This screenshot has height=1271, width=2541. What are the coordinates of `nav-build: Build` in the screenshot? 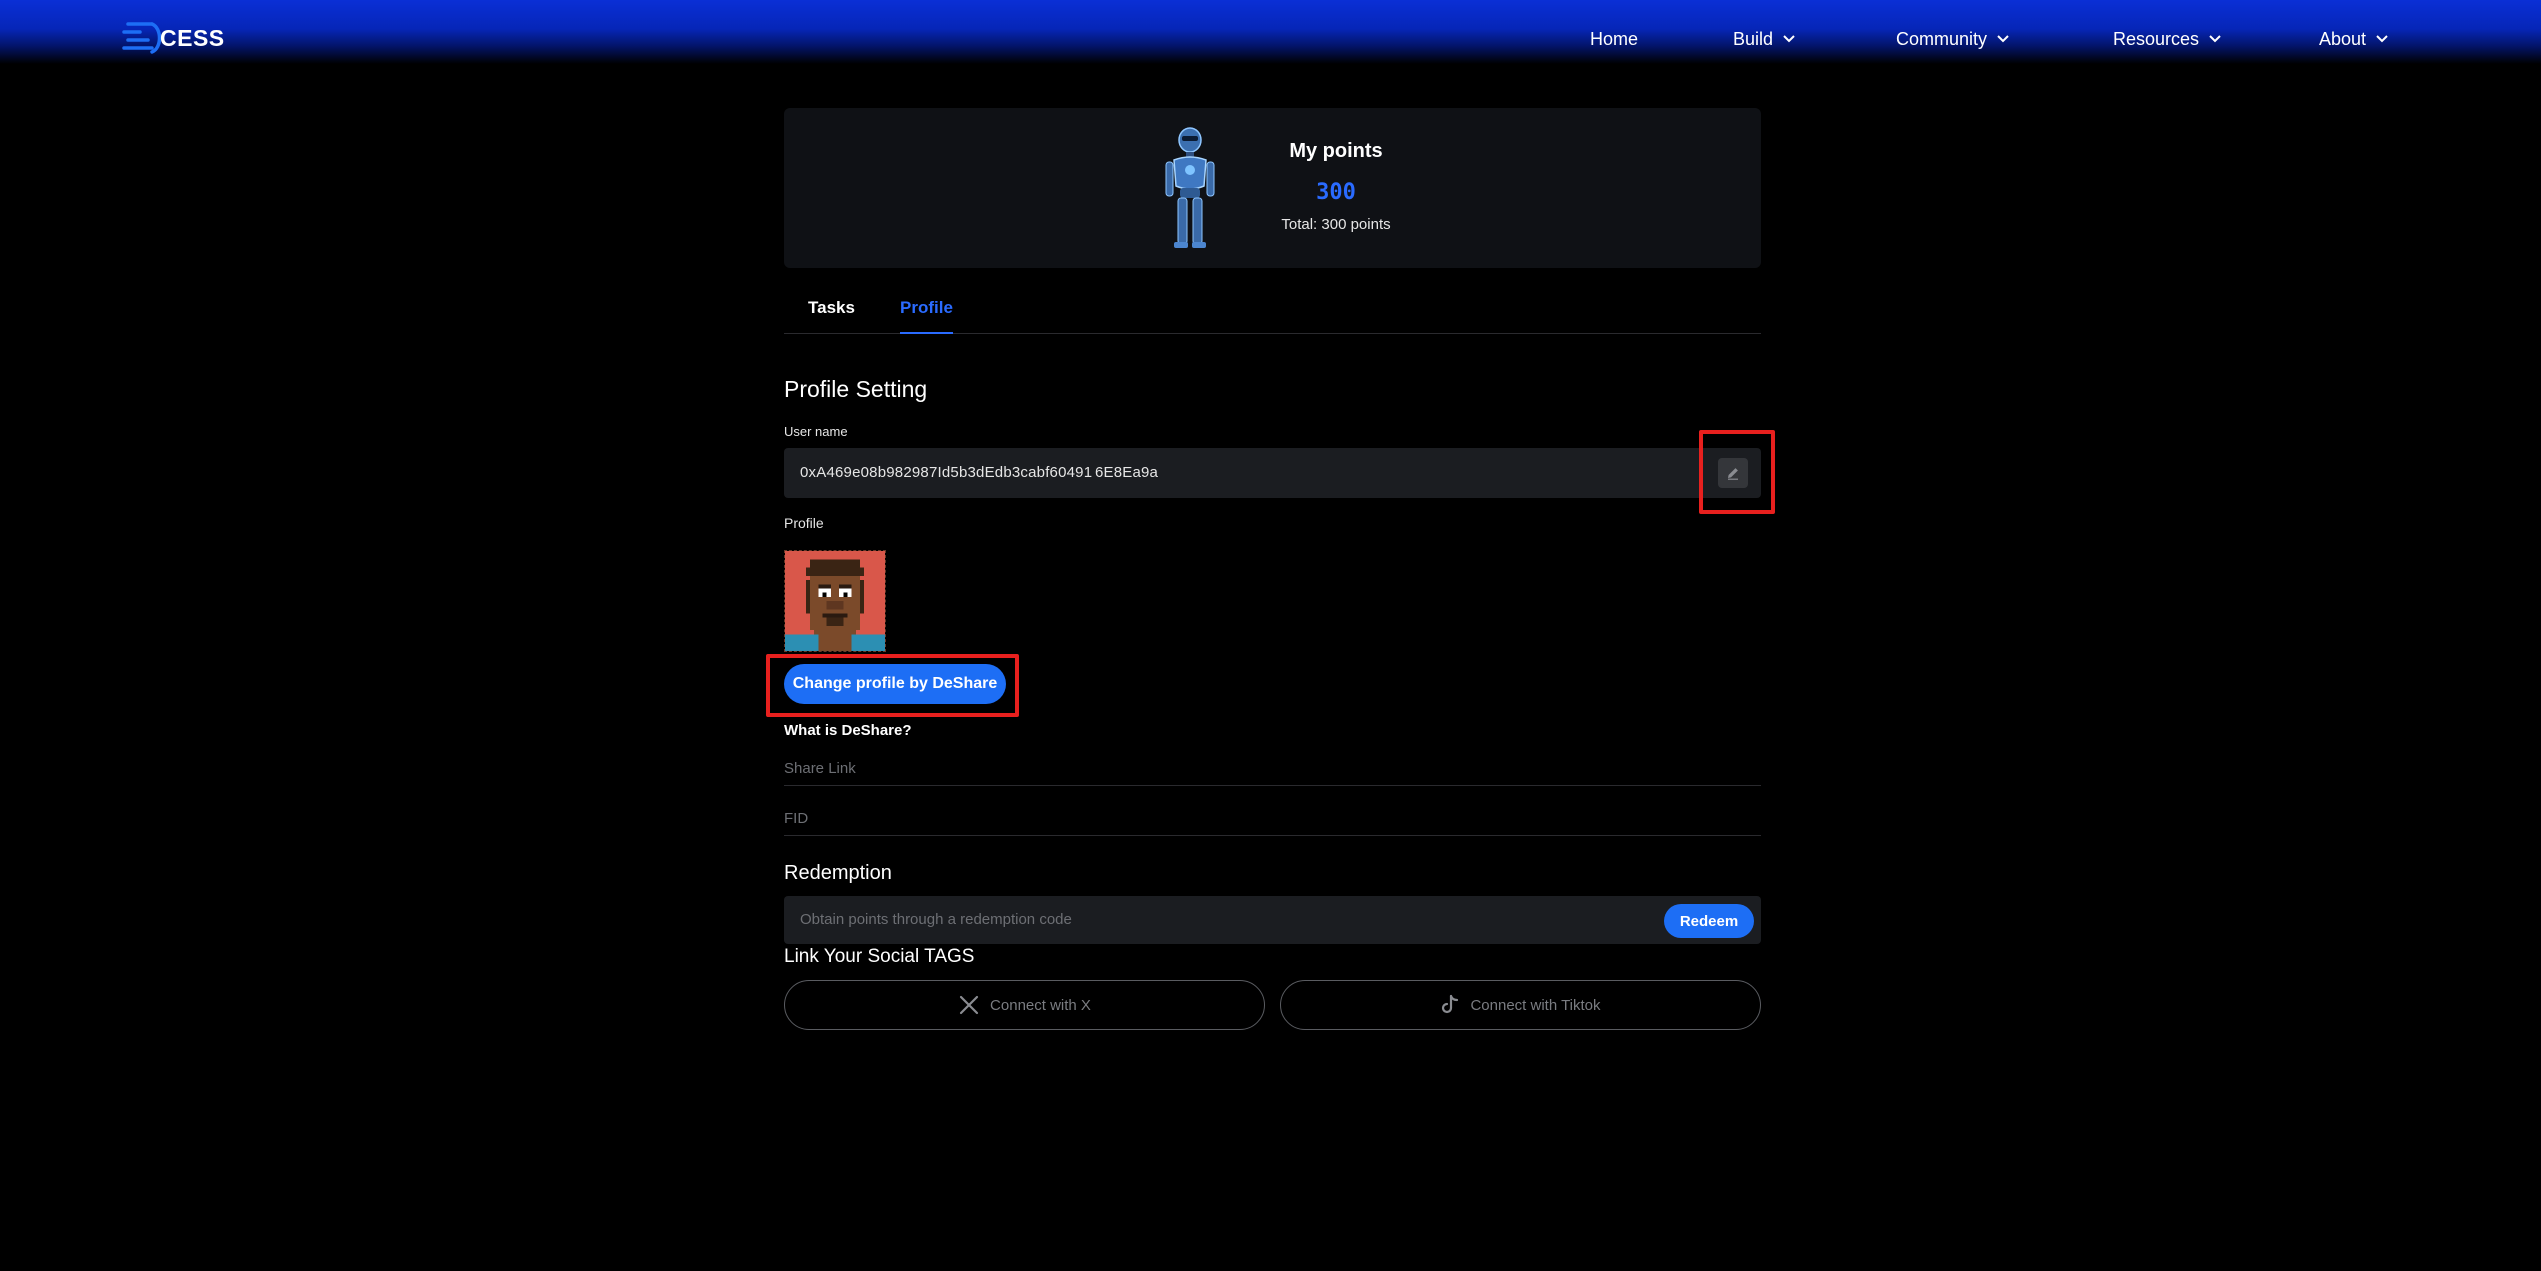 It's located at (1764, 39).